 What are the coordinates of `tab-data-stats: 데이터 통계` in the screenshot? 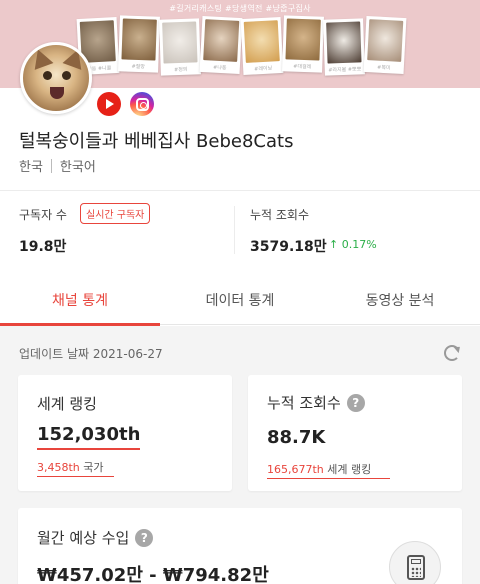 It's located at (240, 302).